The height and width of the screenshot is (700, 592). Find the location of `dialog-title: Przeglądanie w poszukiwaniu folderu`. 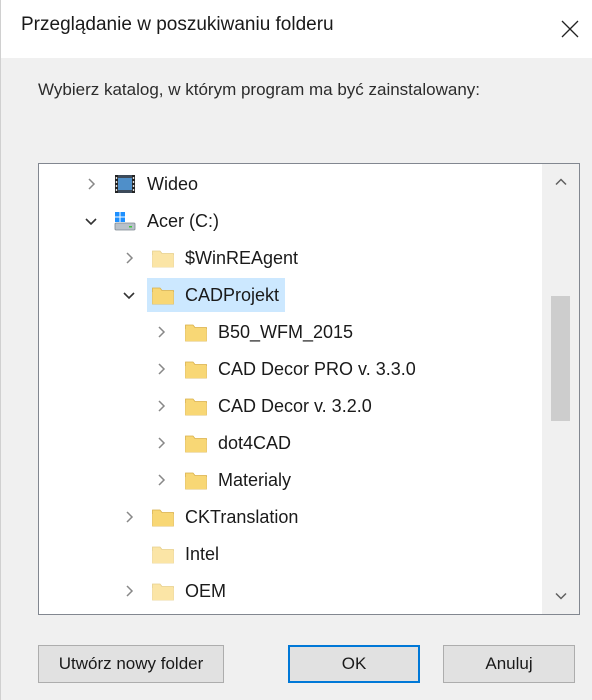

dialog-title: Przeglądanie w poszukiwaniu folderu is located at coordinates (177, 24).